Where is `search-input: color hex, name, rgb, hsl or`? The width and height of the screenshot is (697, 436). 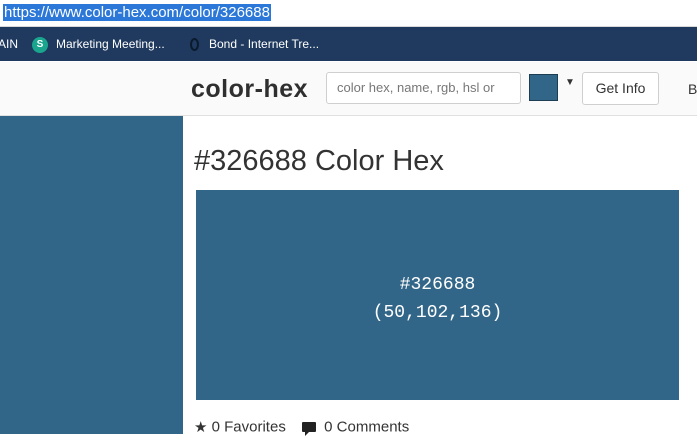 search-input: color hex, name, rgb, hsl or is located at coordinates (423, 88).